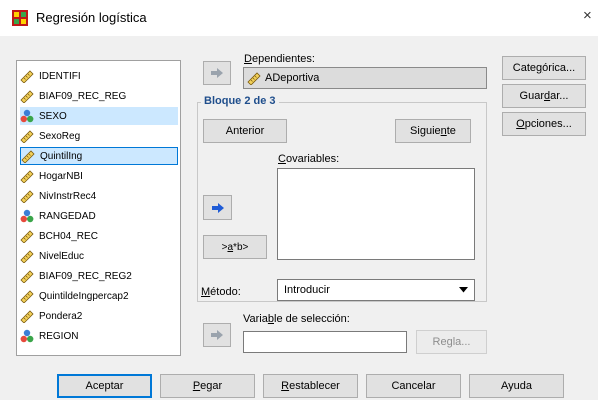  What do you see at coordinates (84, 296) in the screenshot?
I see `variable-label: QuintildeIngpercap2` at bounding box center [84, 296].